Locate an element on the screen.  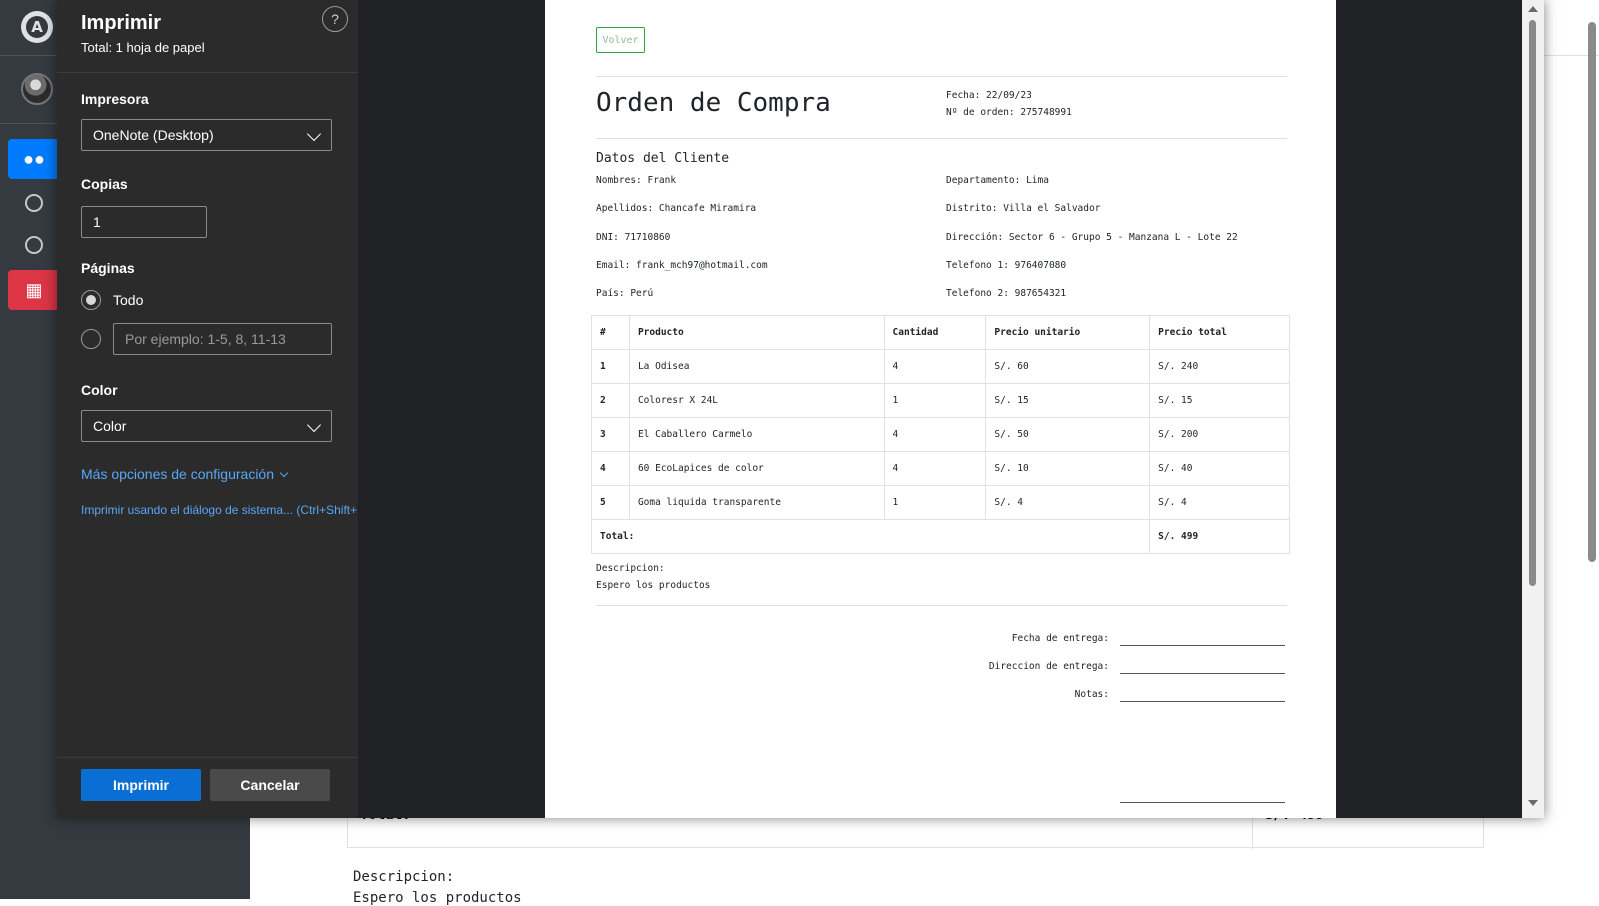
table-cell: S/. 10 is located at coordinates (1068, 468).